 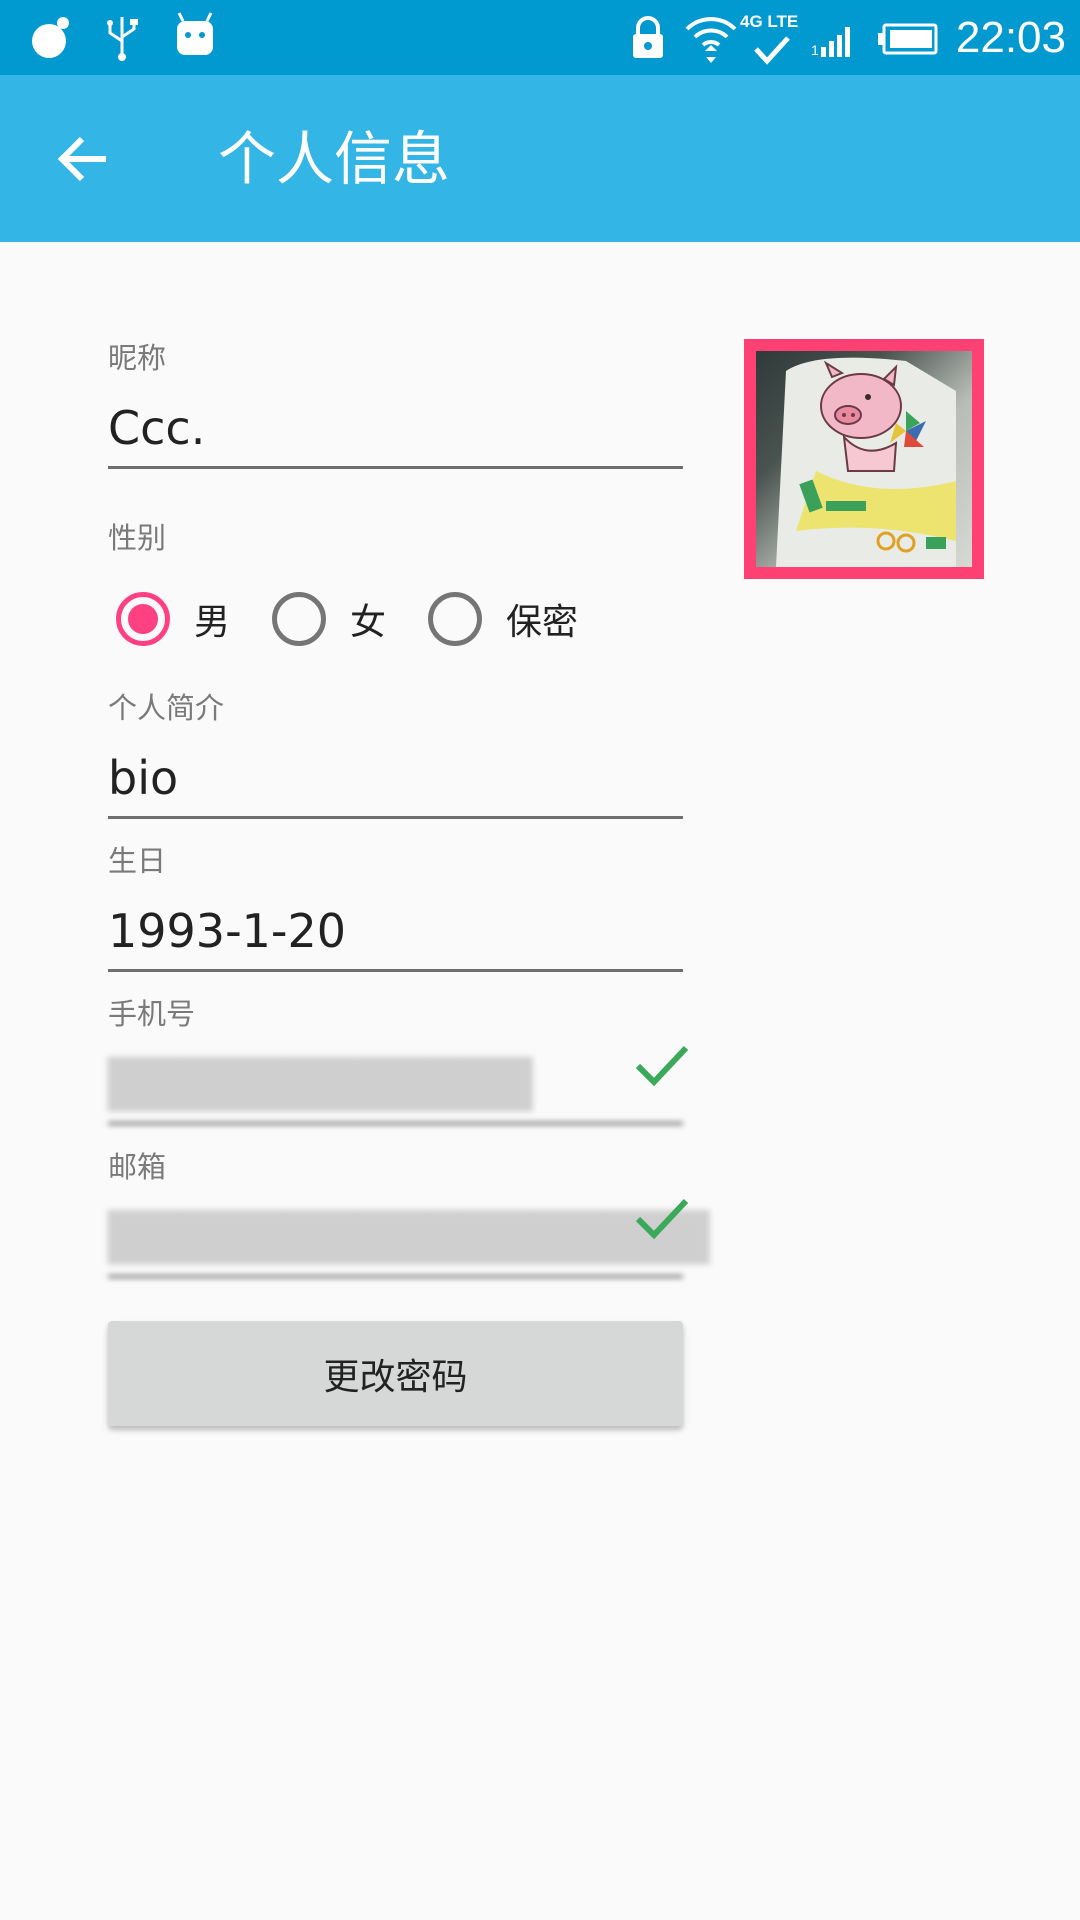 What do you see at coordinates (711, 38) in the screenshot?
I see `wifi-icon` at bounding box center [711, 38].